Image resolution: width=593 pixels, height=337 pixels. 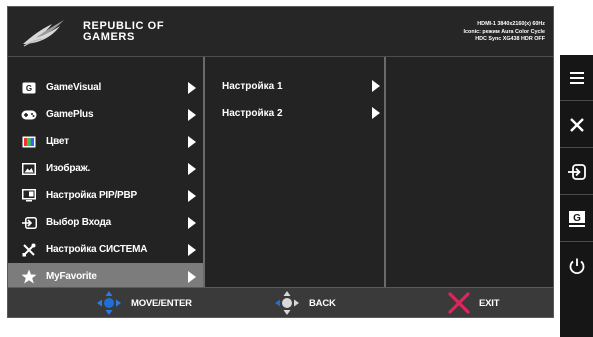 I want to click on menu-item-label: Выбор Входа, so click(x=79, y=222).